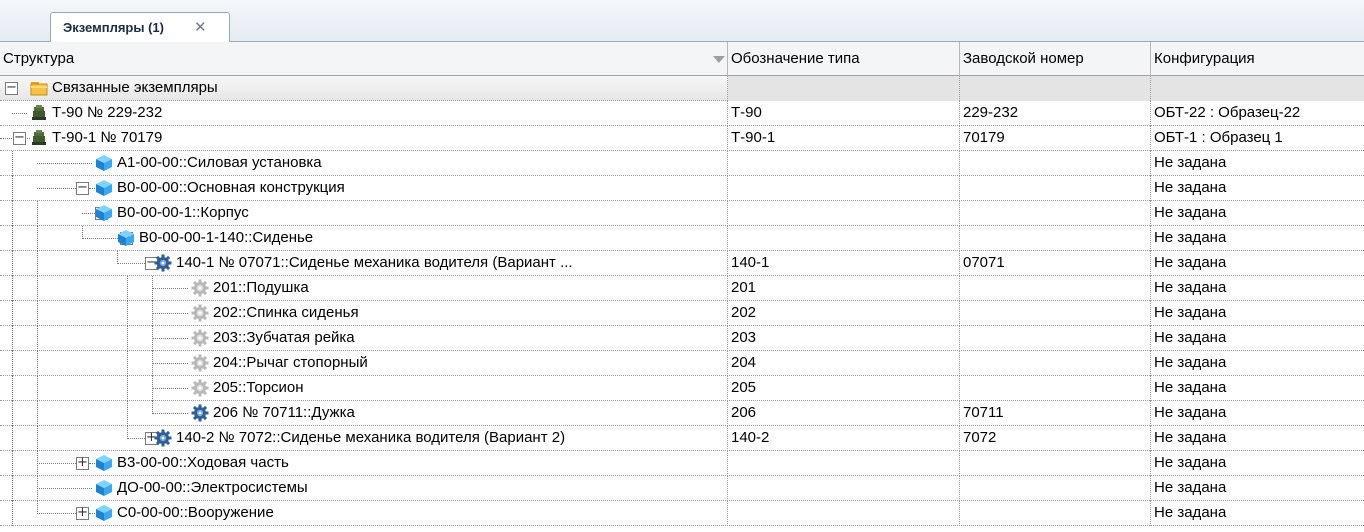  I want to click on cell-structure: 204::Рычаг стопорный, so click(364, 363).